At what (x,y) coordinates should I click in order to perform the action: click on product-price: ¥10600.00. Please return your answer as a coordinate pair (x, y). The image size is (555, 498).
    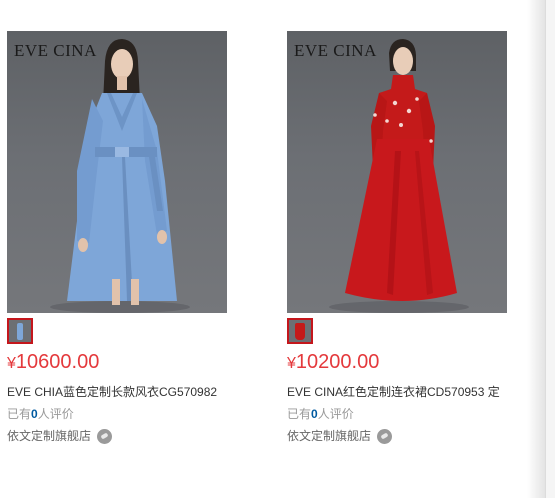
    Looking at the image, I should click on (53, 362).